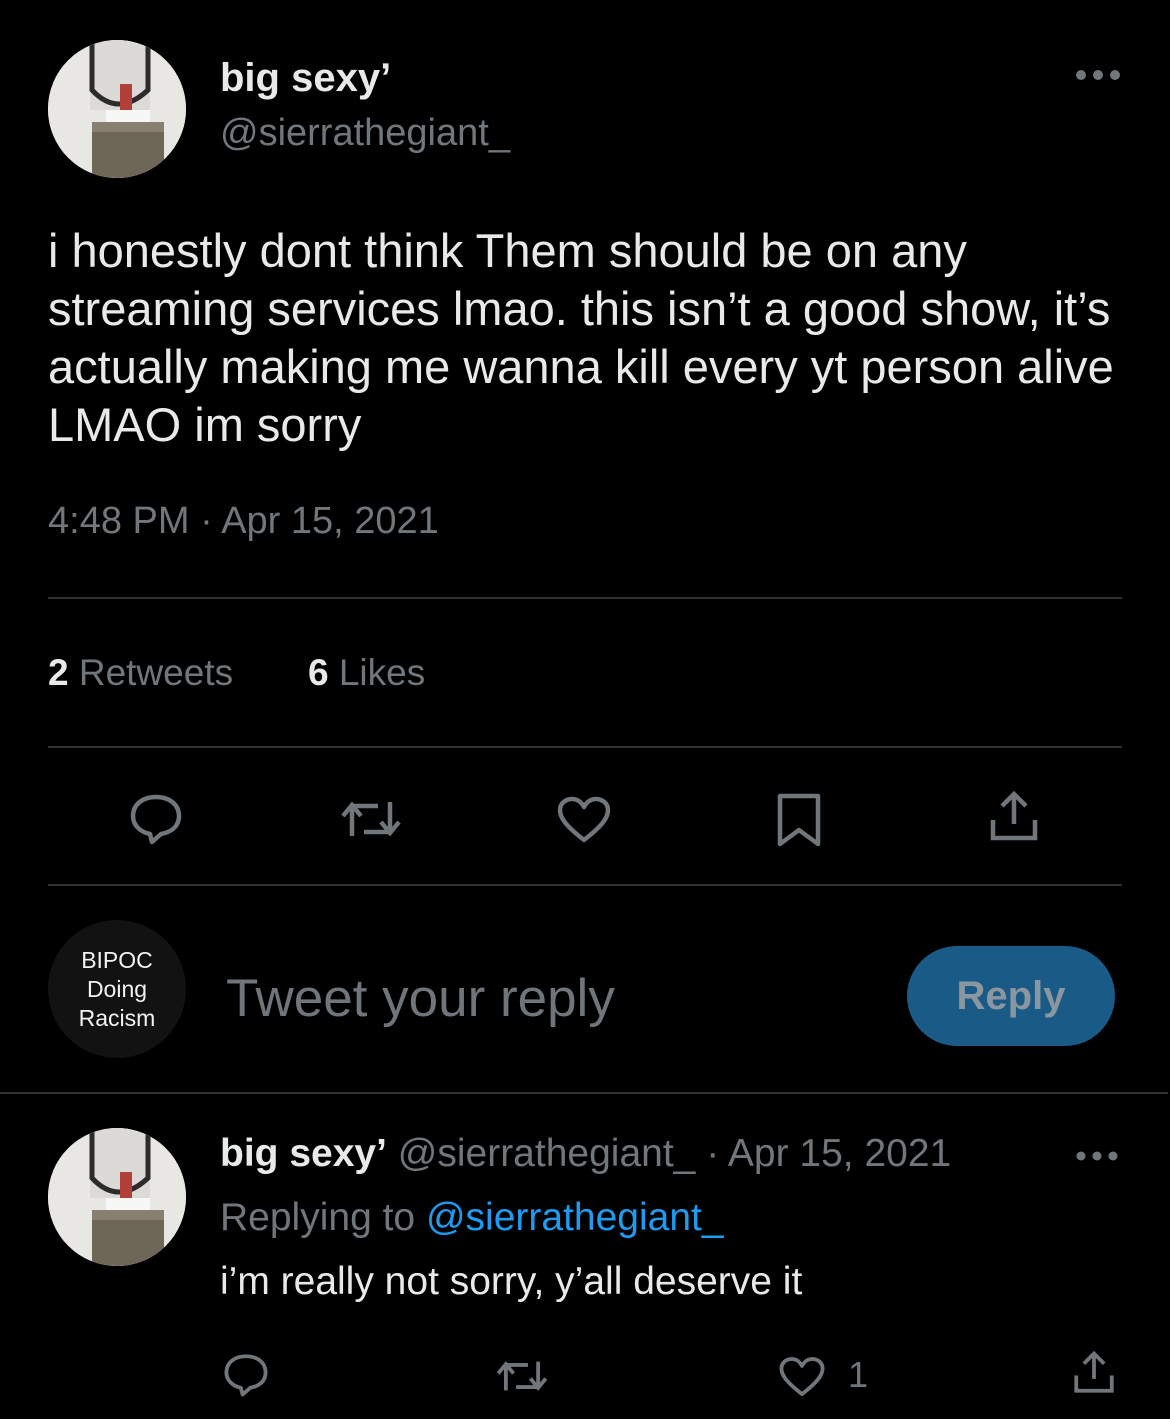  Describe the element at coordinates (382, 672) in the screenshot. I see `likes-label: Likes` at that location.